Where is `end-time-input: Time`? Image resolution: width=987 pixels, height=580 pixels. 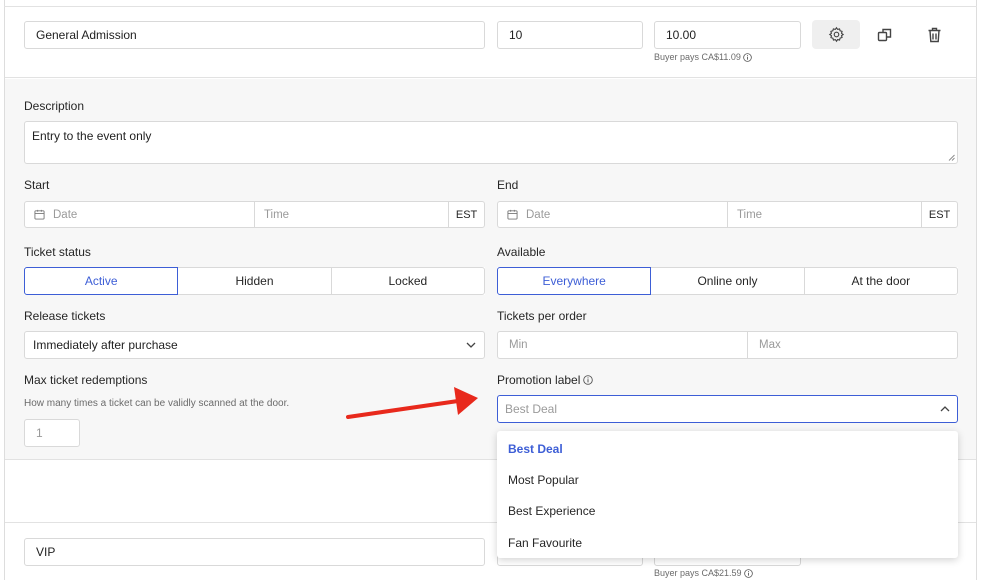
end-time-input: Time is located at coordinates (823, 214).